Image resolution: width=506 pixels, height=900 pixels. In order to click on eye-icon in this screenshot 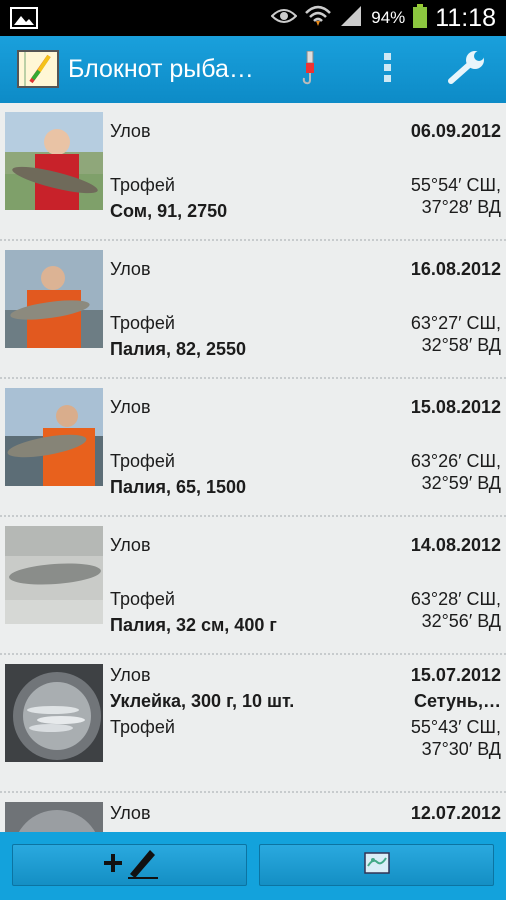, I will do `click(284, 18)`.